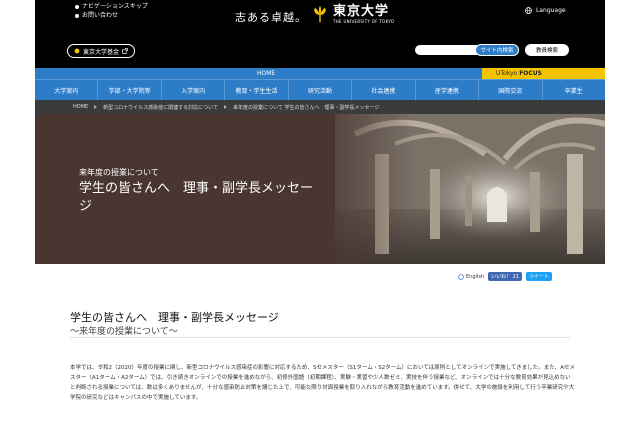  I want to click on share-bar: English いいね！ 21 ツイート, so click(505, 276).